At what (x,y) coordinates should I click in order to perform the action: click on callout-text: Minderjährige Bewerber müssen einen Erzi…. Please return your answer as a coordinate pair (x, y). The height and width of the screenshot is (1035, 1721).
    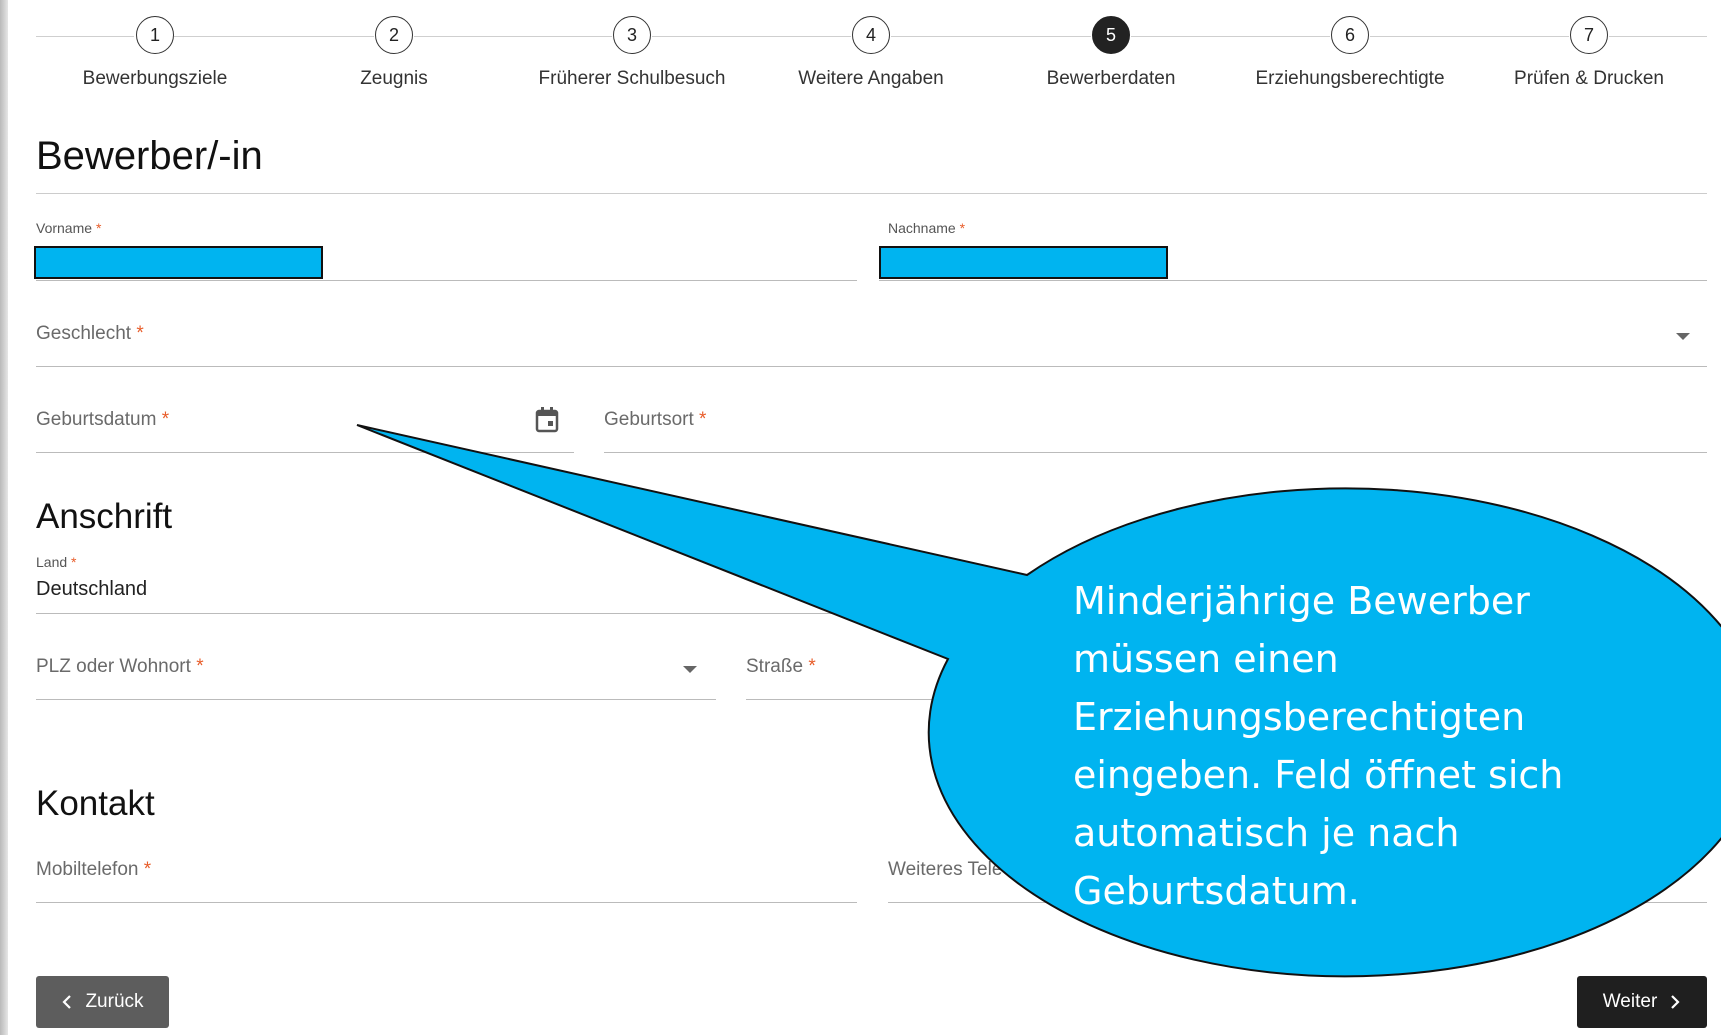
    Looking at the image, I should click on (1353, 746).